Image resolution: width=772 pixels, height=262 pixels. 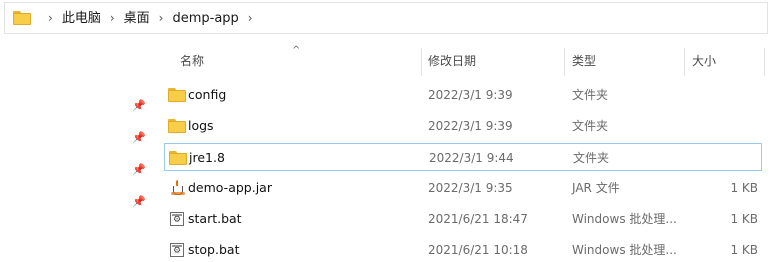 I want to click on column-header: ^ 名称 修改日期 类型 大小, so click(x=386, y=61).